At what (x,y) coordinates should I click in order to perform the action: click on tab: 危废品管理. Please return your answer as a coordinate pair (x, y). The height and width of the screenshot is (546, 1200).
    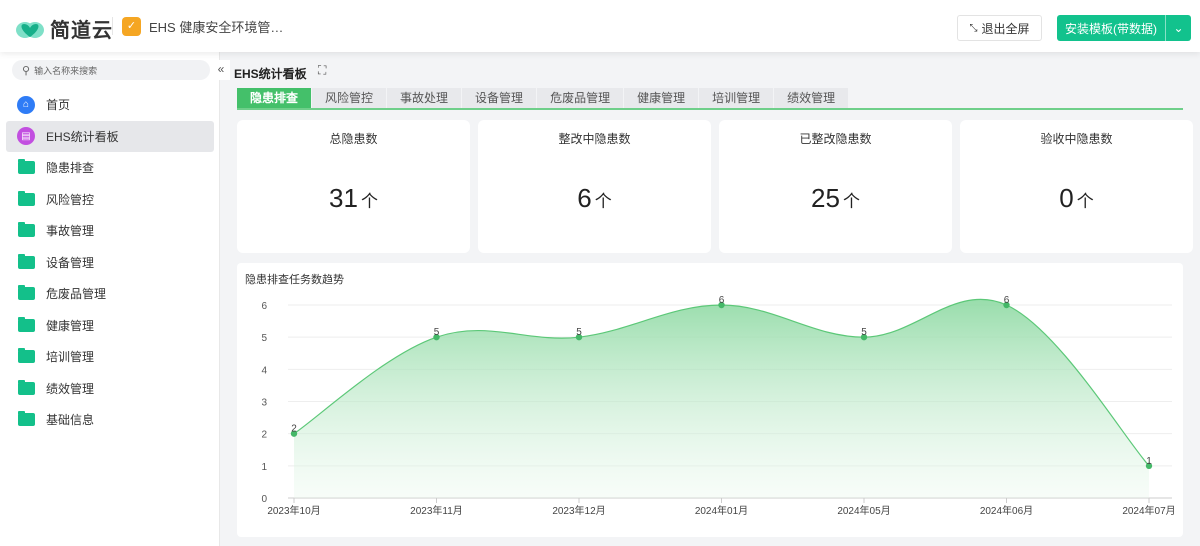
    Looking at the image, I should click on (580, 98).